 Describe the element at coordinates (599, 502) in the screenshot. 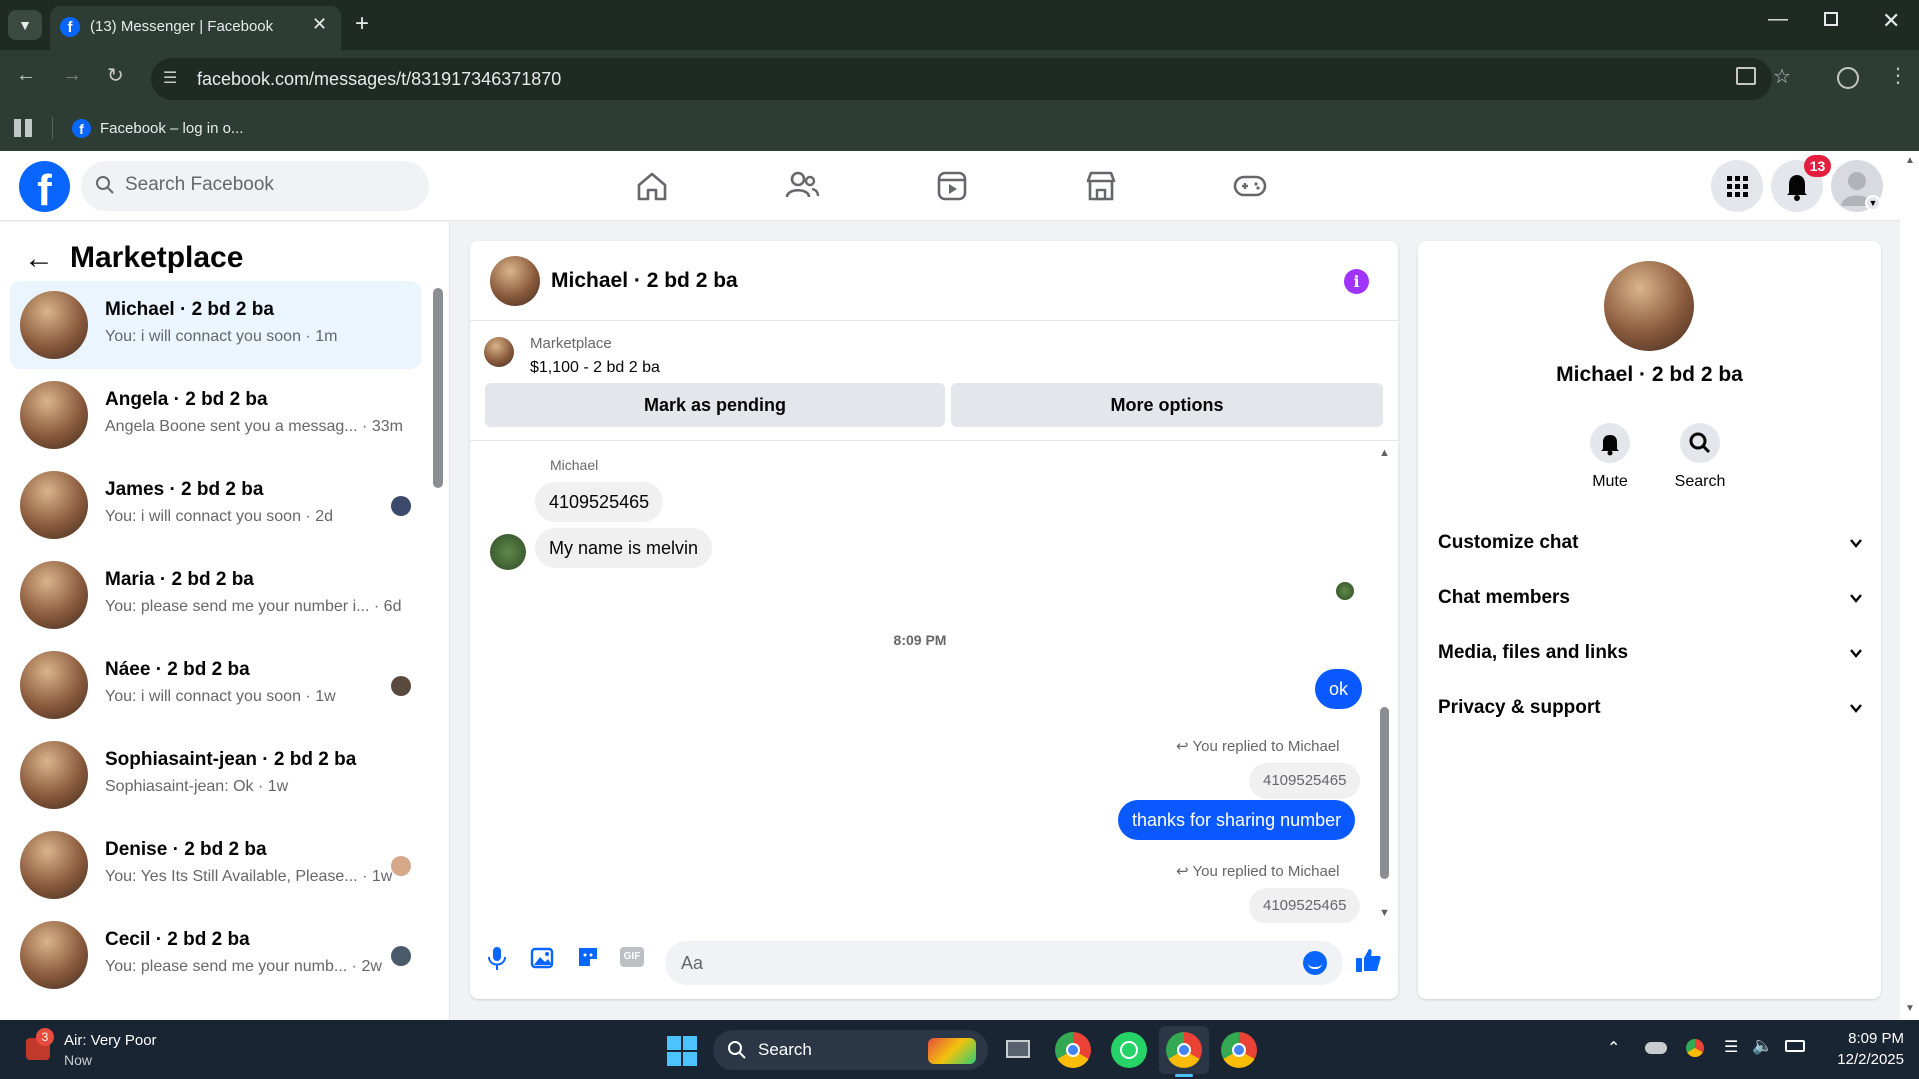

I see `message-bubble: 4109525465` at that location.